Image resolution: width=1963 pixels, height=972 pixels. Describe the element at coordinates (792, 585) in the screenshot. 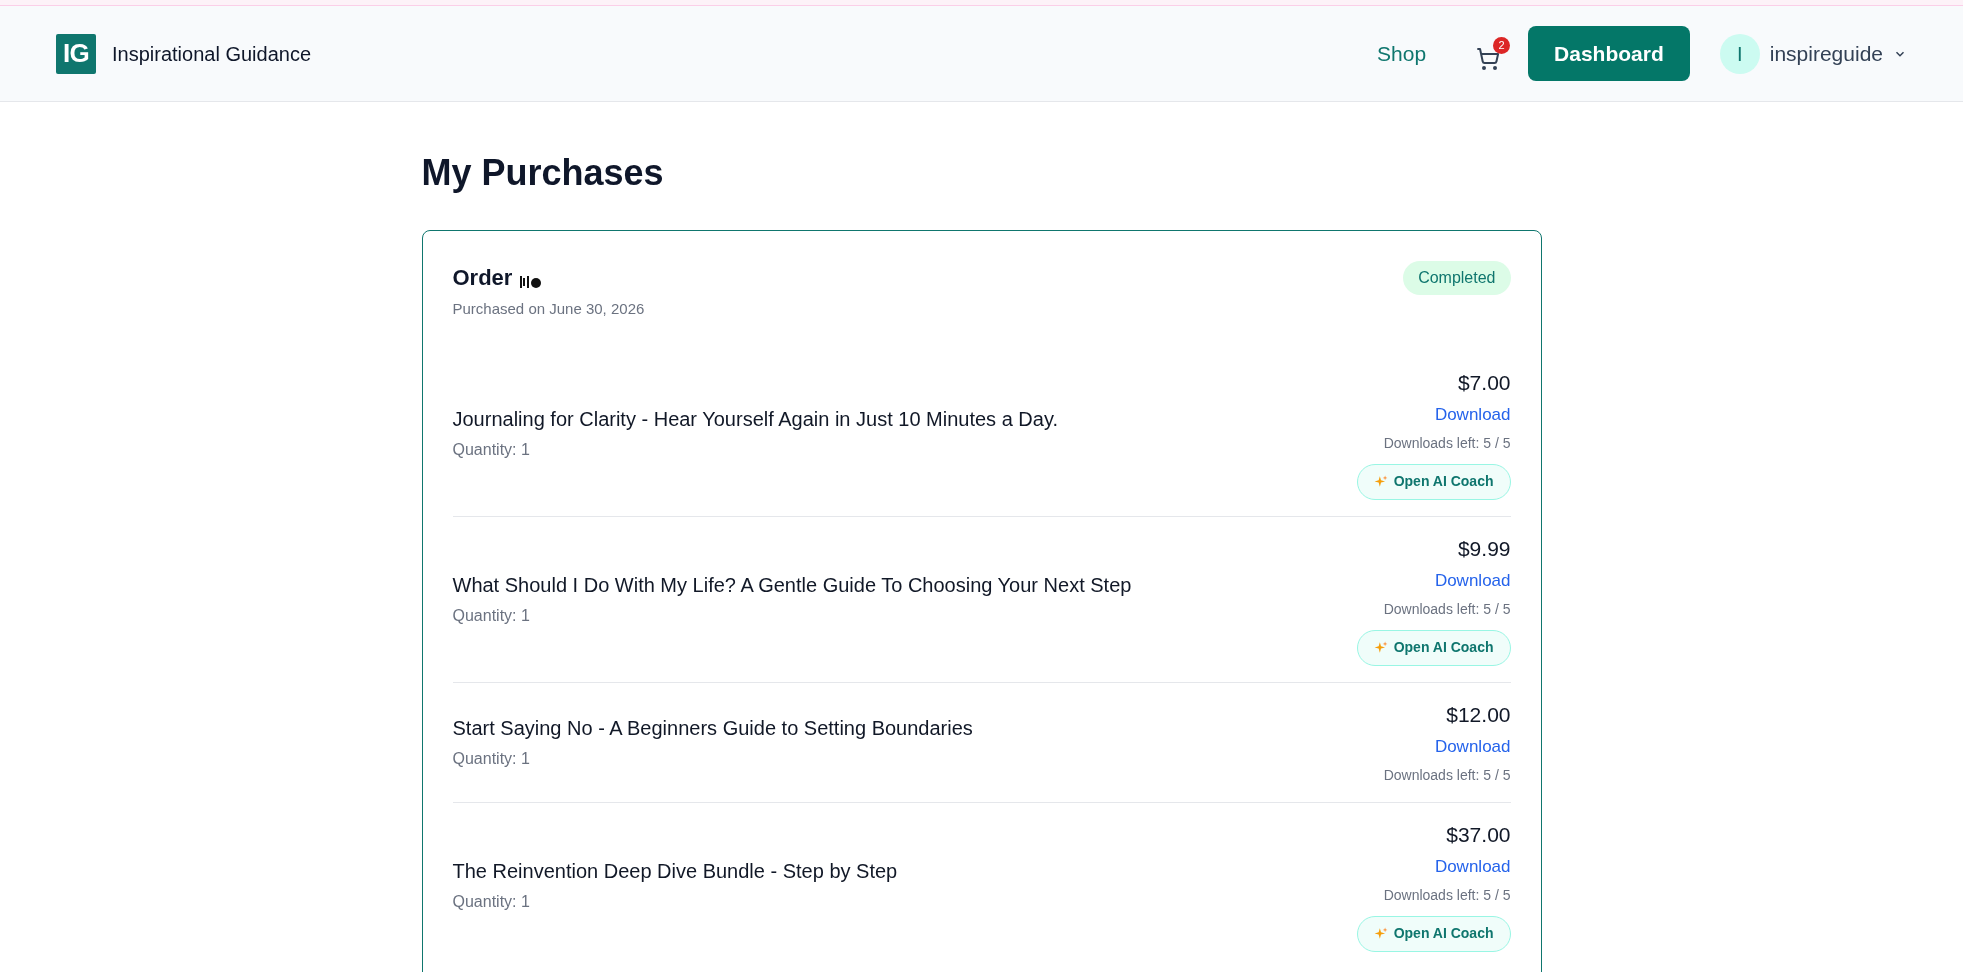

I see `product-title: What Should I Do With My Life? A Gentle Guide To Choosing Your Next Step` at that location.